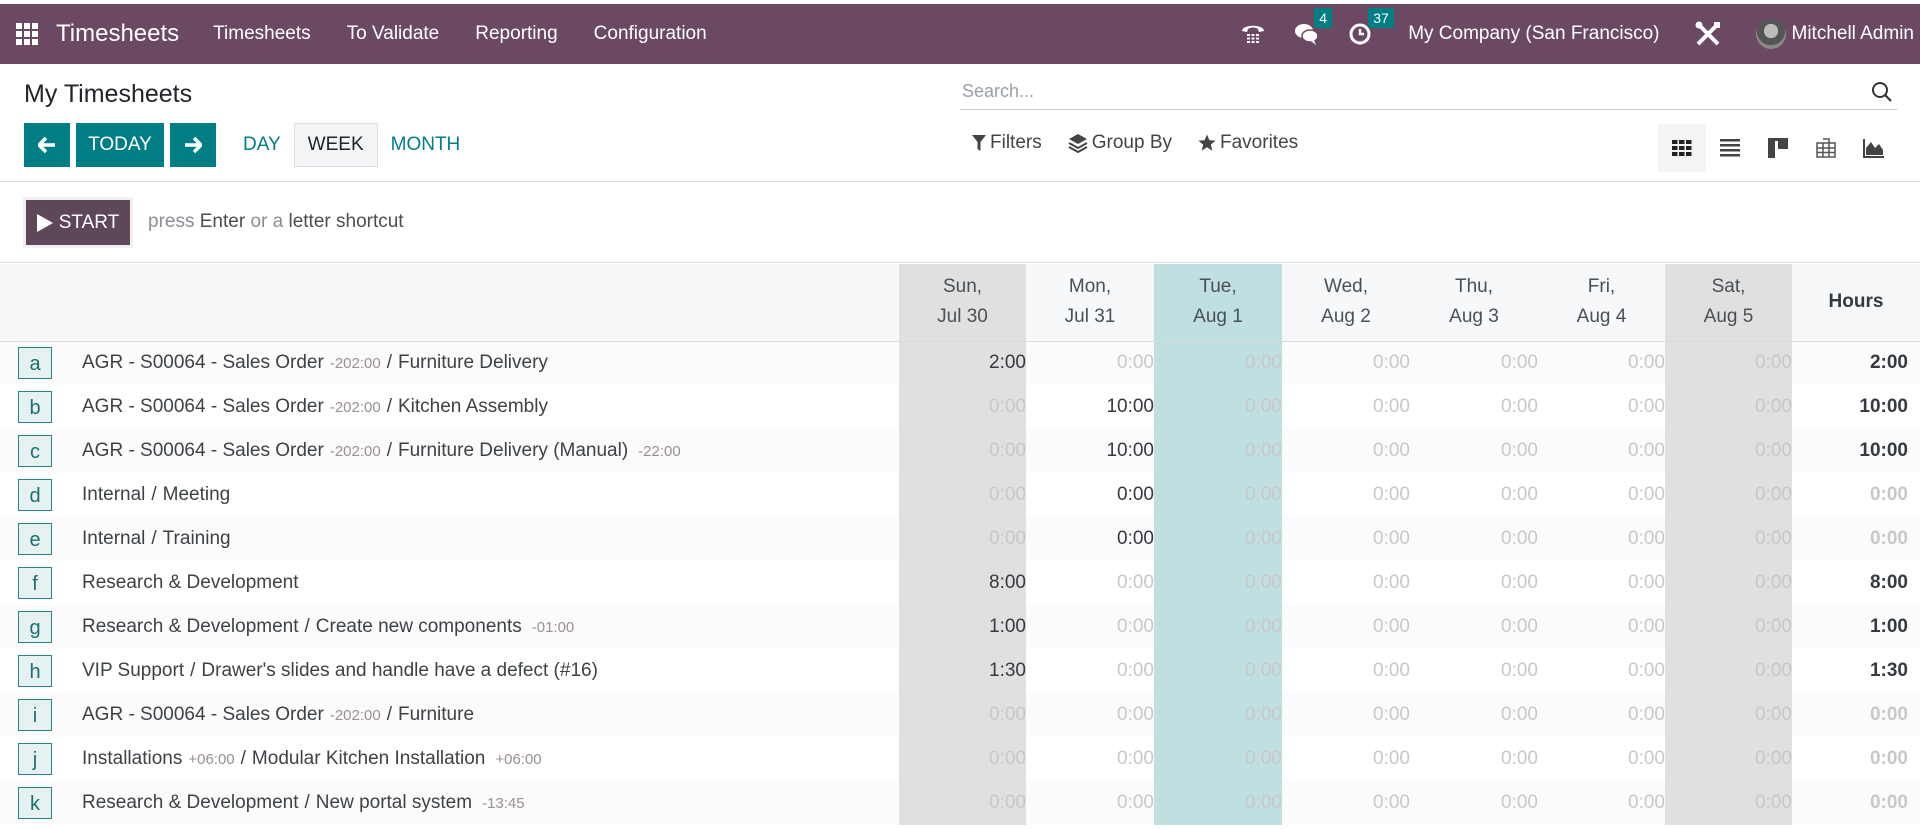  What do you see at coordinates (262, 34) in the screenshot?
I see `menu-timesheets: Timesheets` at bounding box center [262, 34].